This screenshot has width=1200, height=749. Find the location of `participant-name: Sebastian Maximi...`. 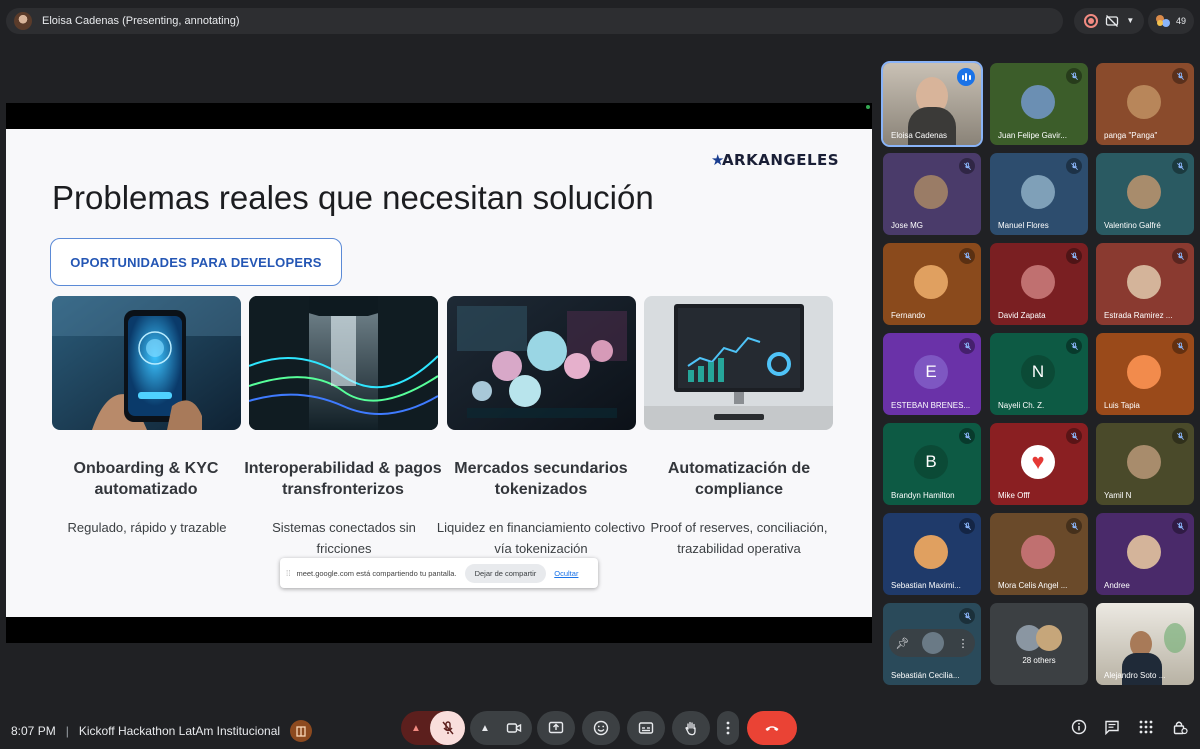

participant-name: Sebastian Maximi... is located at coordinates (926, 585).